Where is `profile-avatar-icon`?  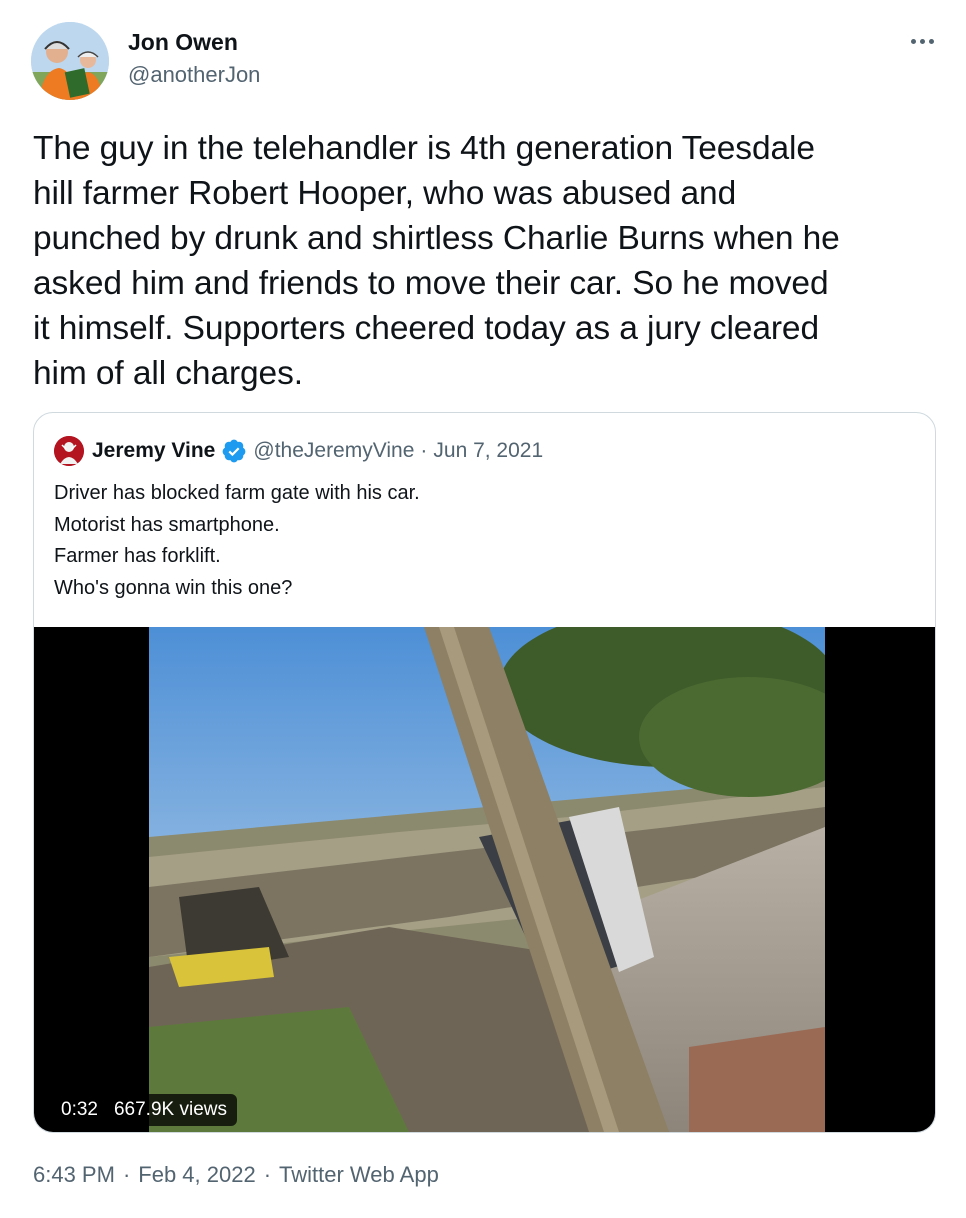
profile-avatar-icon is located at coordinates (70, 61).